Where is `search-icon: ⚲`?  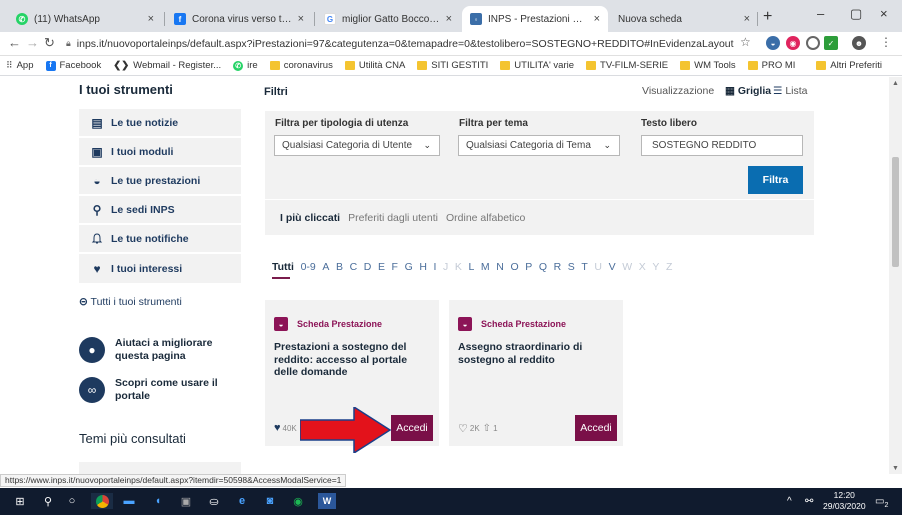
search-icon: ⚲ is located at coordinates (48, 501).